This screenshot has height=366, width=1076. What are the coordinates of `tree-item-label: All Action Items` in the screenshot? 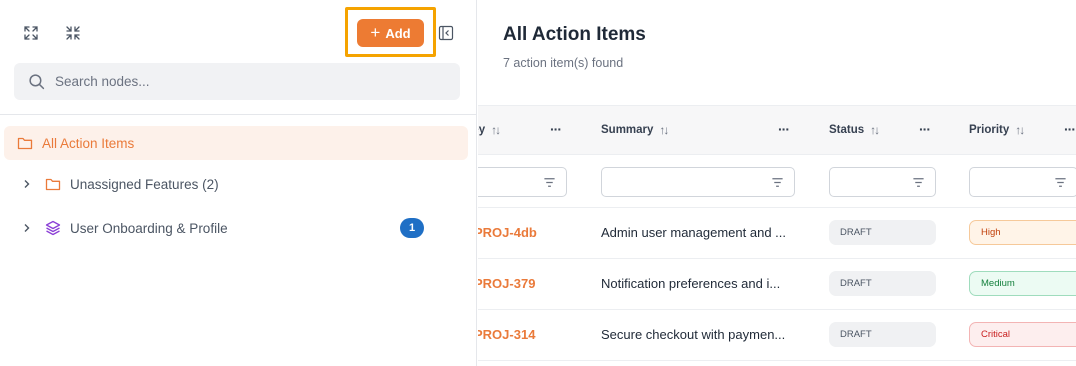 It's located at (88, 143).